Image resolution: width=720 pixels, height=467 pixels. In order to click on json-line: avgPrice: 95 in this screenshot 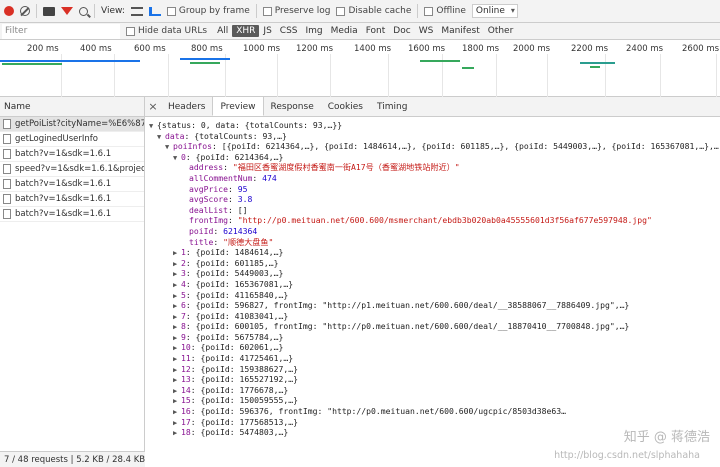, I will do `click(218, 188)`.